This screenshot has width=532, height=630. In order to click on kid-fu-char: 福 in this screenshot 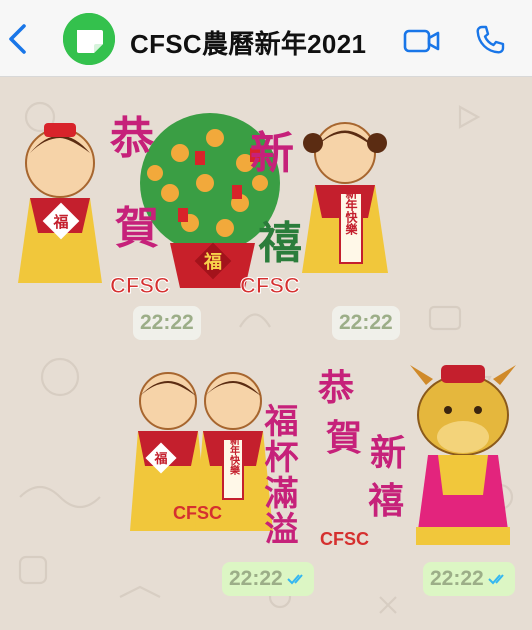, I will do `click(160, 459)`.